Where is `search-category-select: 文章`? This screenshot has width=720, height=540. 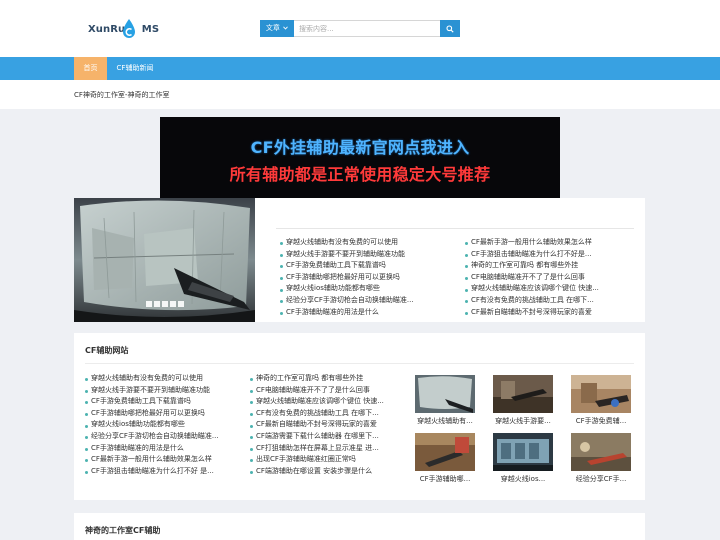 search-category-select: 文章 is located at coordinates (277, 28).